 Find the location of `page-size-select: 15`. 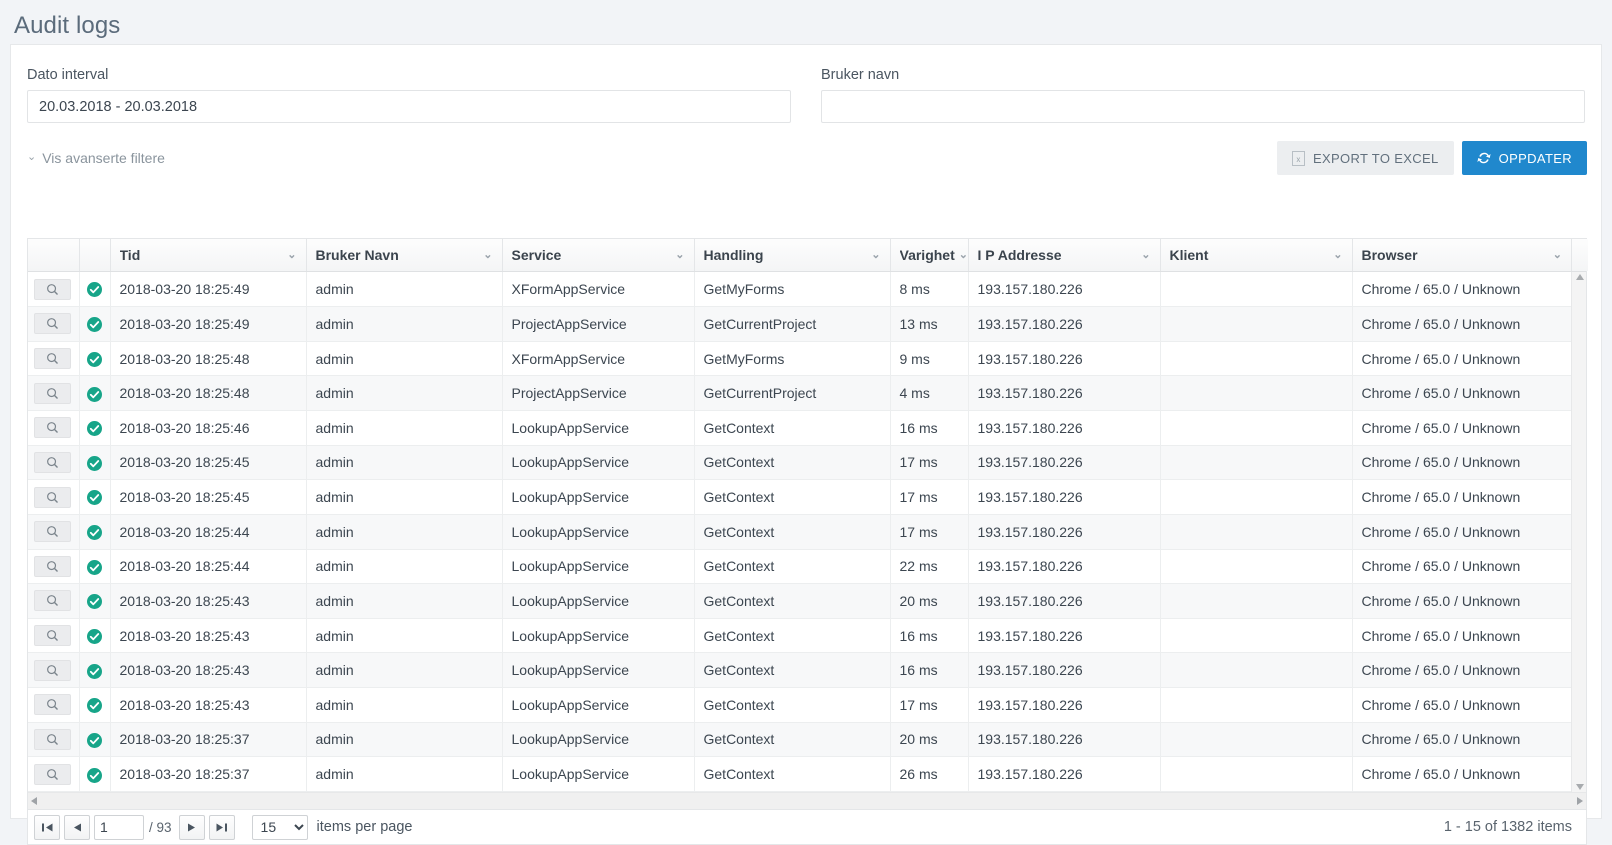

page-size-select: 15 is located at coordinates (279, 827).